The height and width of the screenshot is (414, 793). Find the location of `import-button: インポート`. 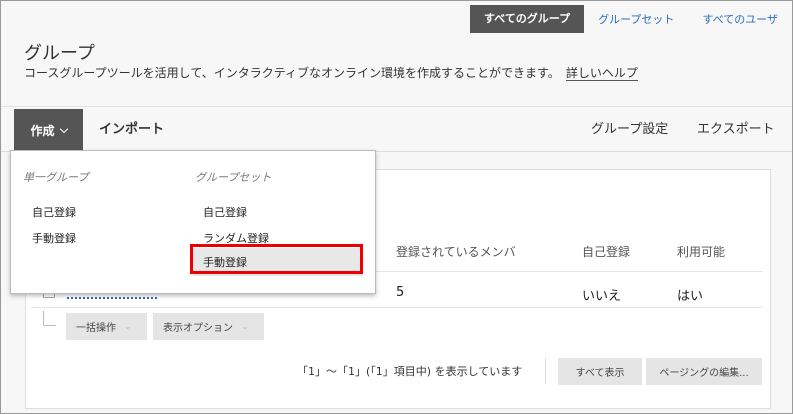

import-button: インポート is located at coordinates (131, 130).